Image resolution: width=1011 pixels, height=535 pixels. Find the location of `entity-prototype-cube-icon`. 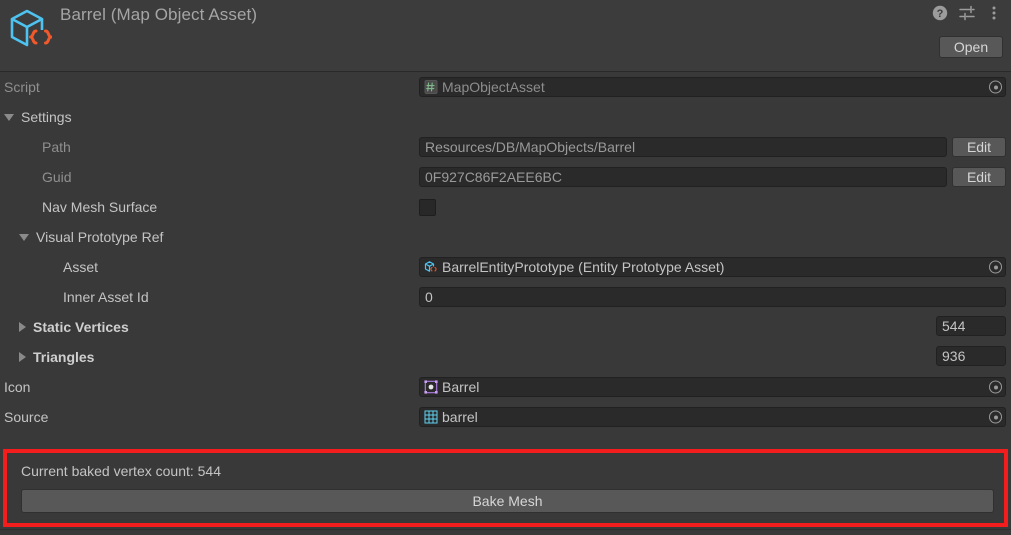

entity-prototype-cube-icon is located at coordinates (430, 267).